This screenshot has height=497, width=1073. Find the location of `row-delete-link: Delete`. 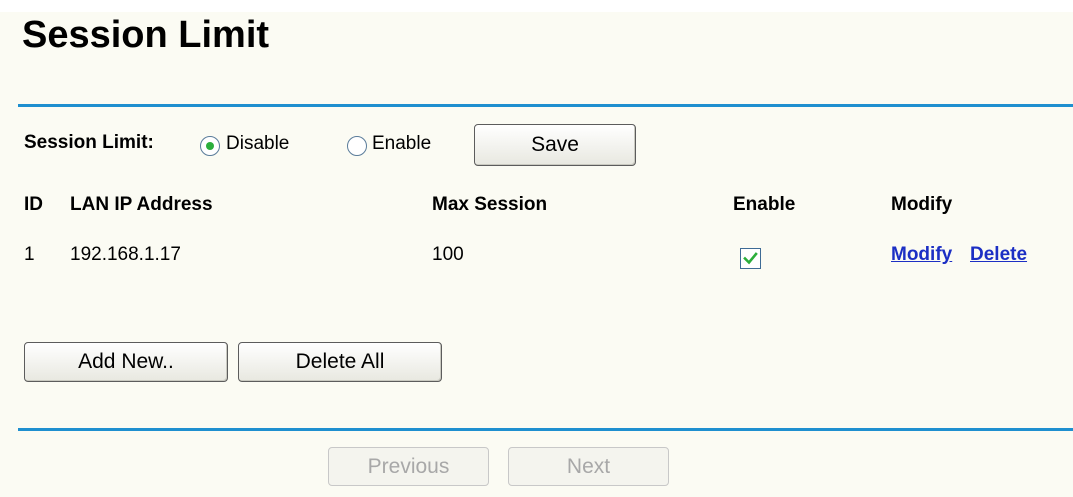

row-delete-link: Delete is located at coordinates (998, 255).